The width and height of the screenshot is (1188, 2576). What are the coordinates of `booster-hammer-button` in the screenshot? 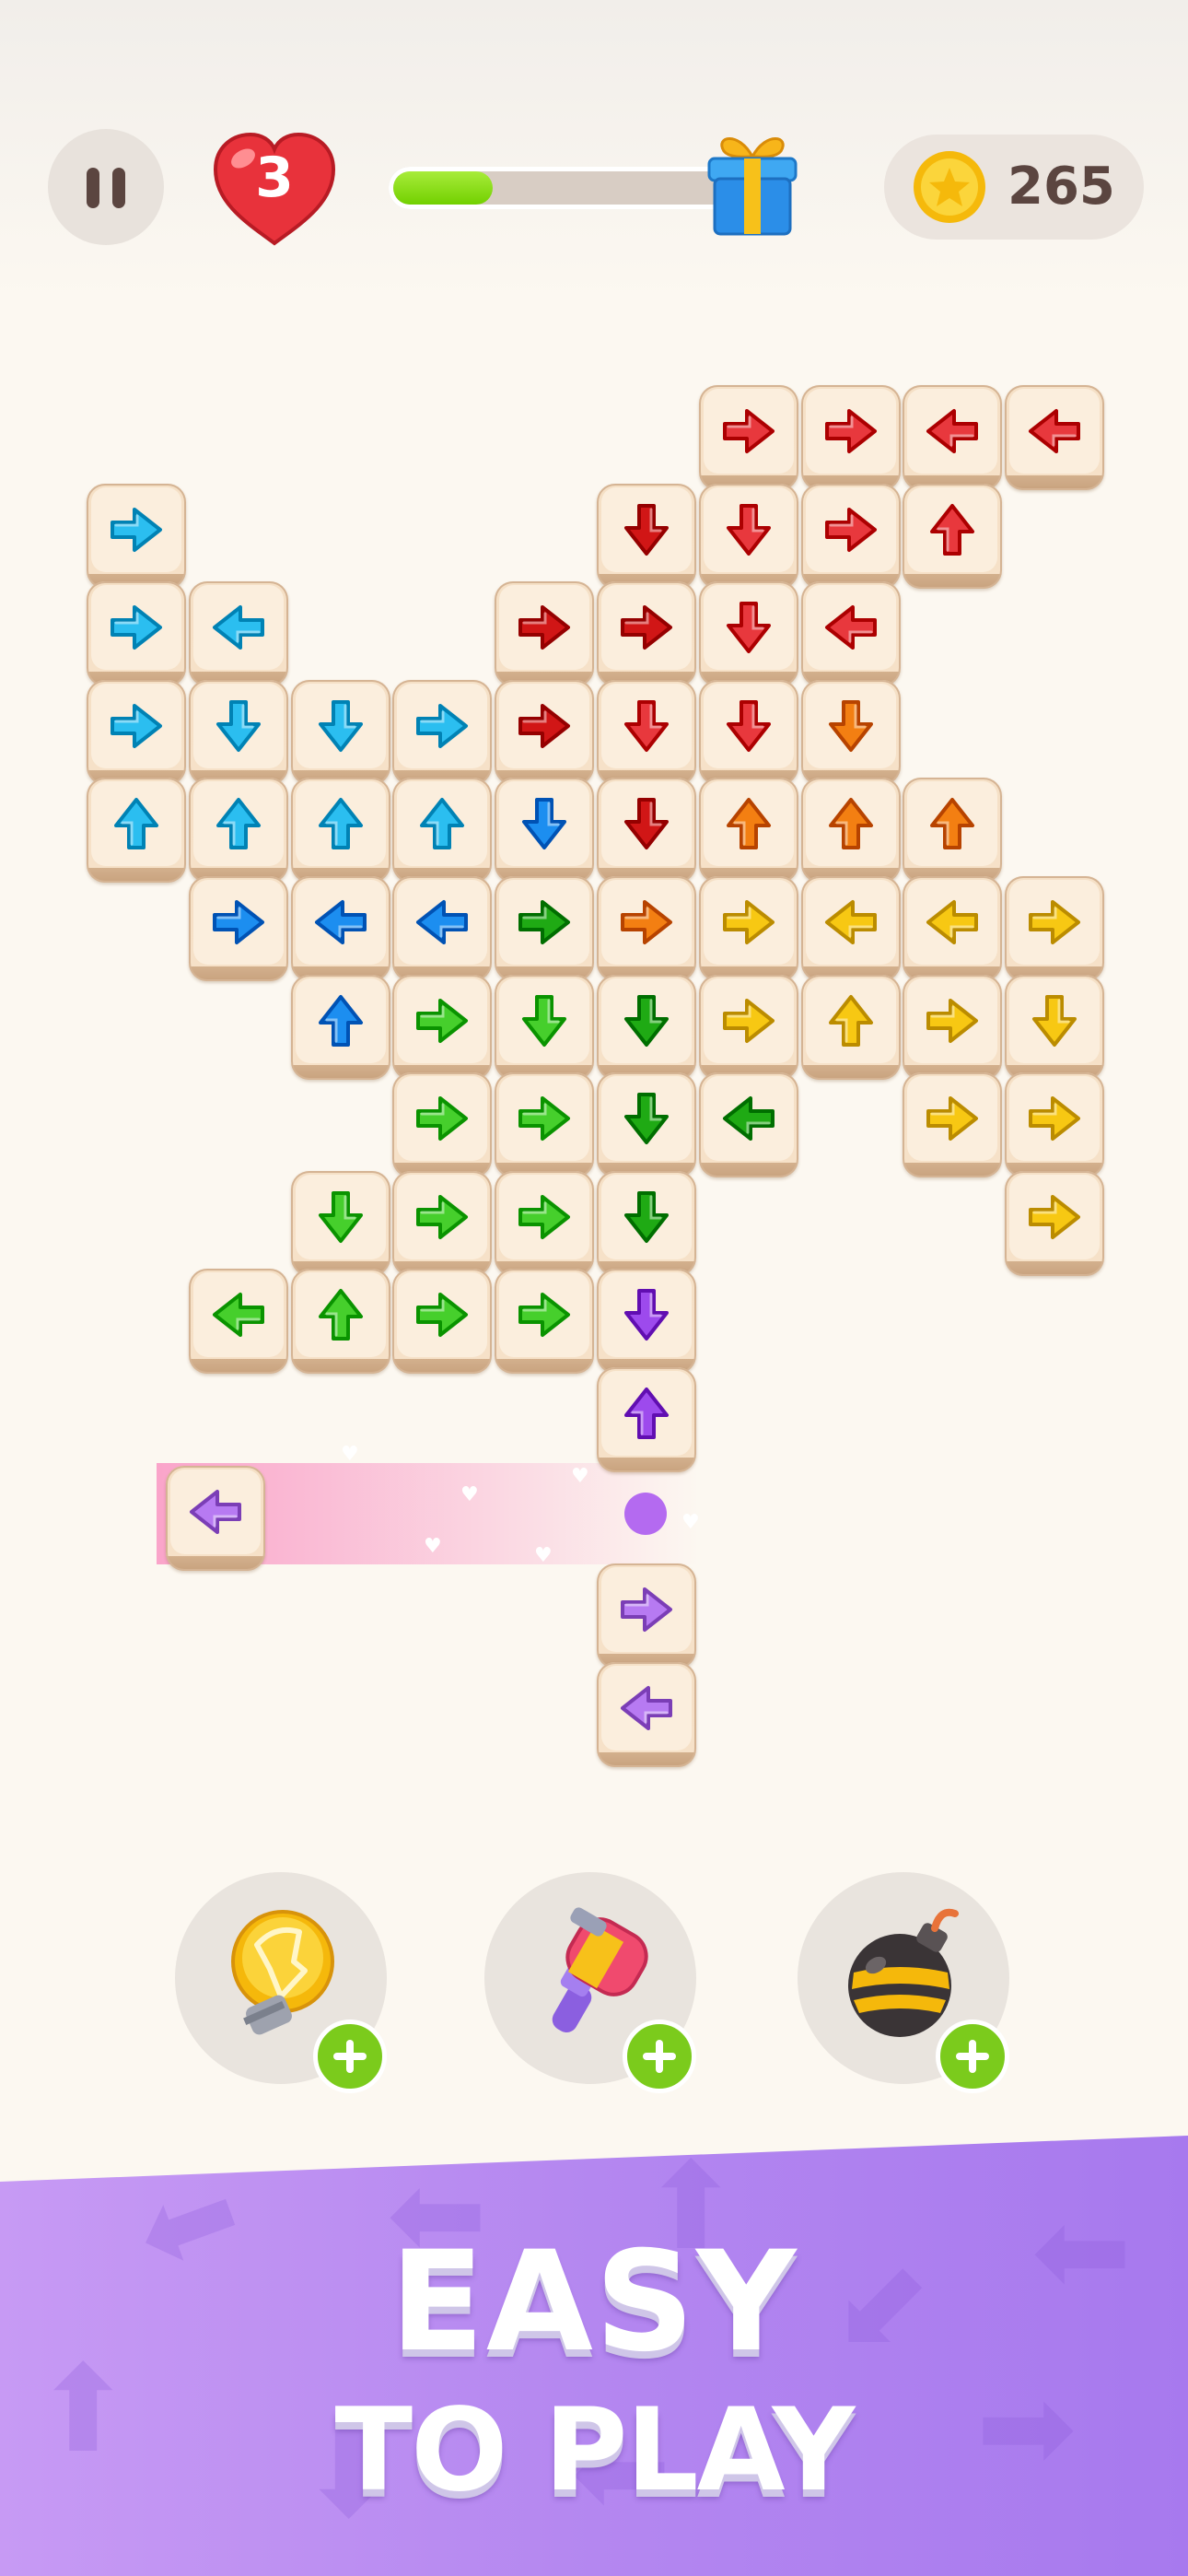 It's located at (590, 1982).